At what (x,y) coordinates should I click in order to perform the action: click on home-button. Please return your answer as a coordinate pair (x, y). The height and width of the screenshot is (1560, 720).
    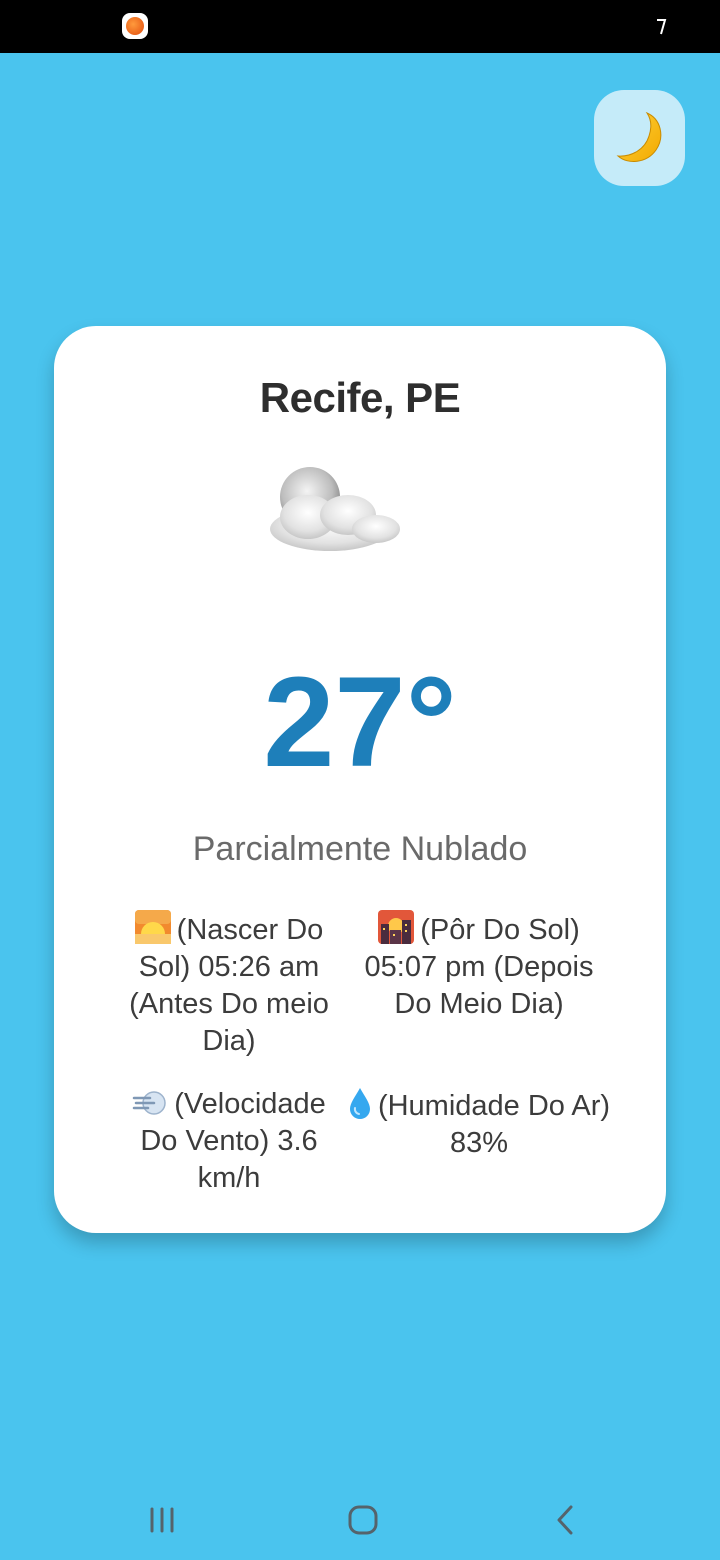
    Looking at the image, I should click on (363, 1520).